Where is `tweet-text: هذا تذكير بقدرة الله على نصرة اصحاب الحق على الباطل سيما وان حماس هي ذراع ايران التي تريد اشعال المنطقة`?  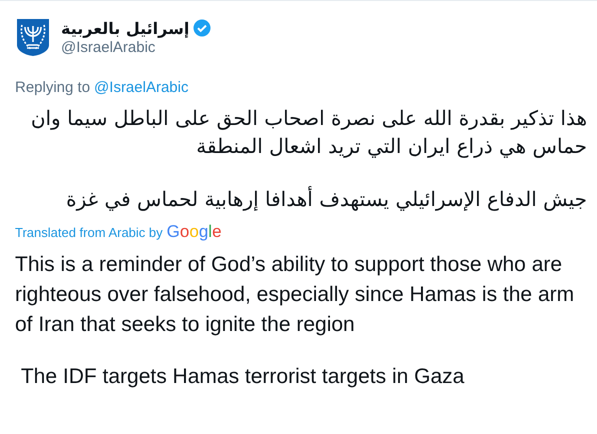 tweet-text: هذا تذكير بقدرة الله على نصرة اصحاب الحق على الباطل سيما وان حماس هي ذراع ايران التي تريد اشعال المنطقة is located at coordinates (308, 132).